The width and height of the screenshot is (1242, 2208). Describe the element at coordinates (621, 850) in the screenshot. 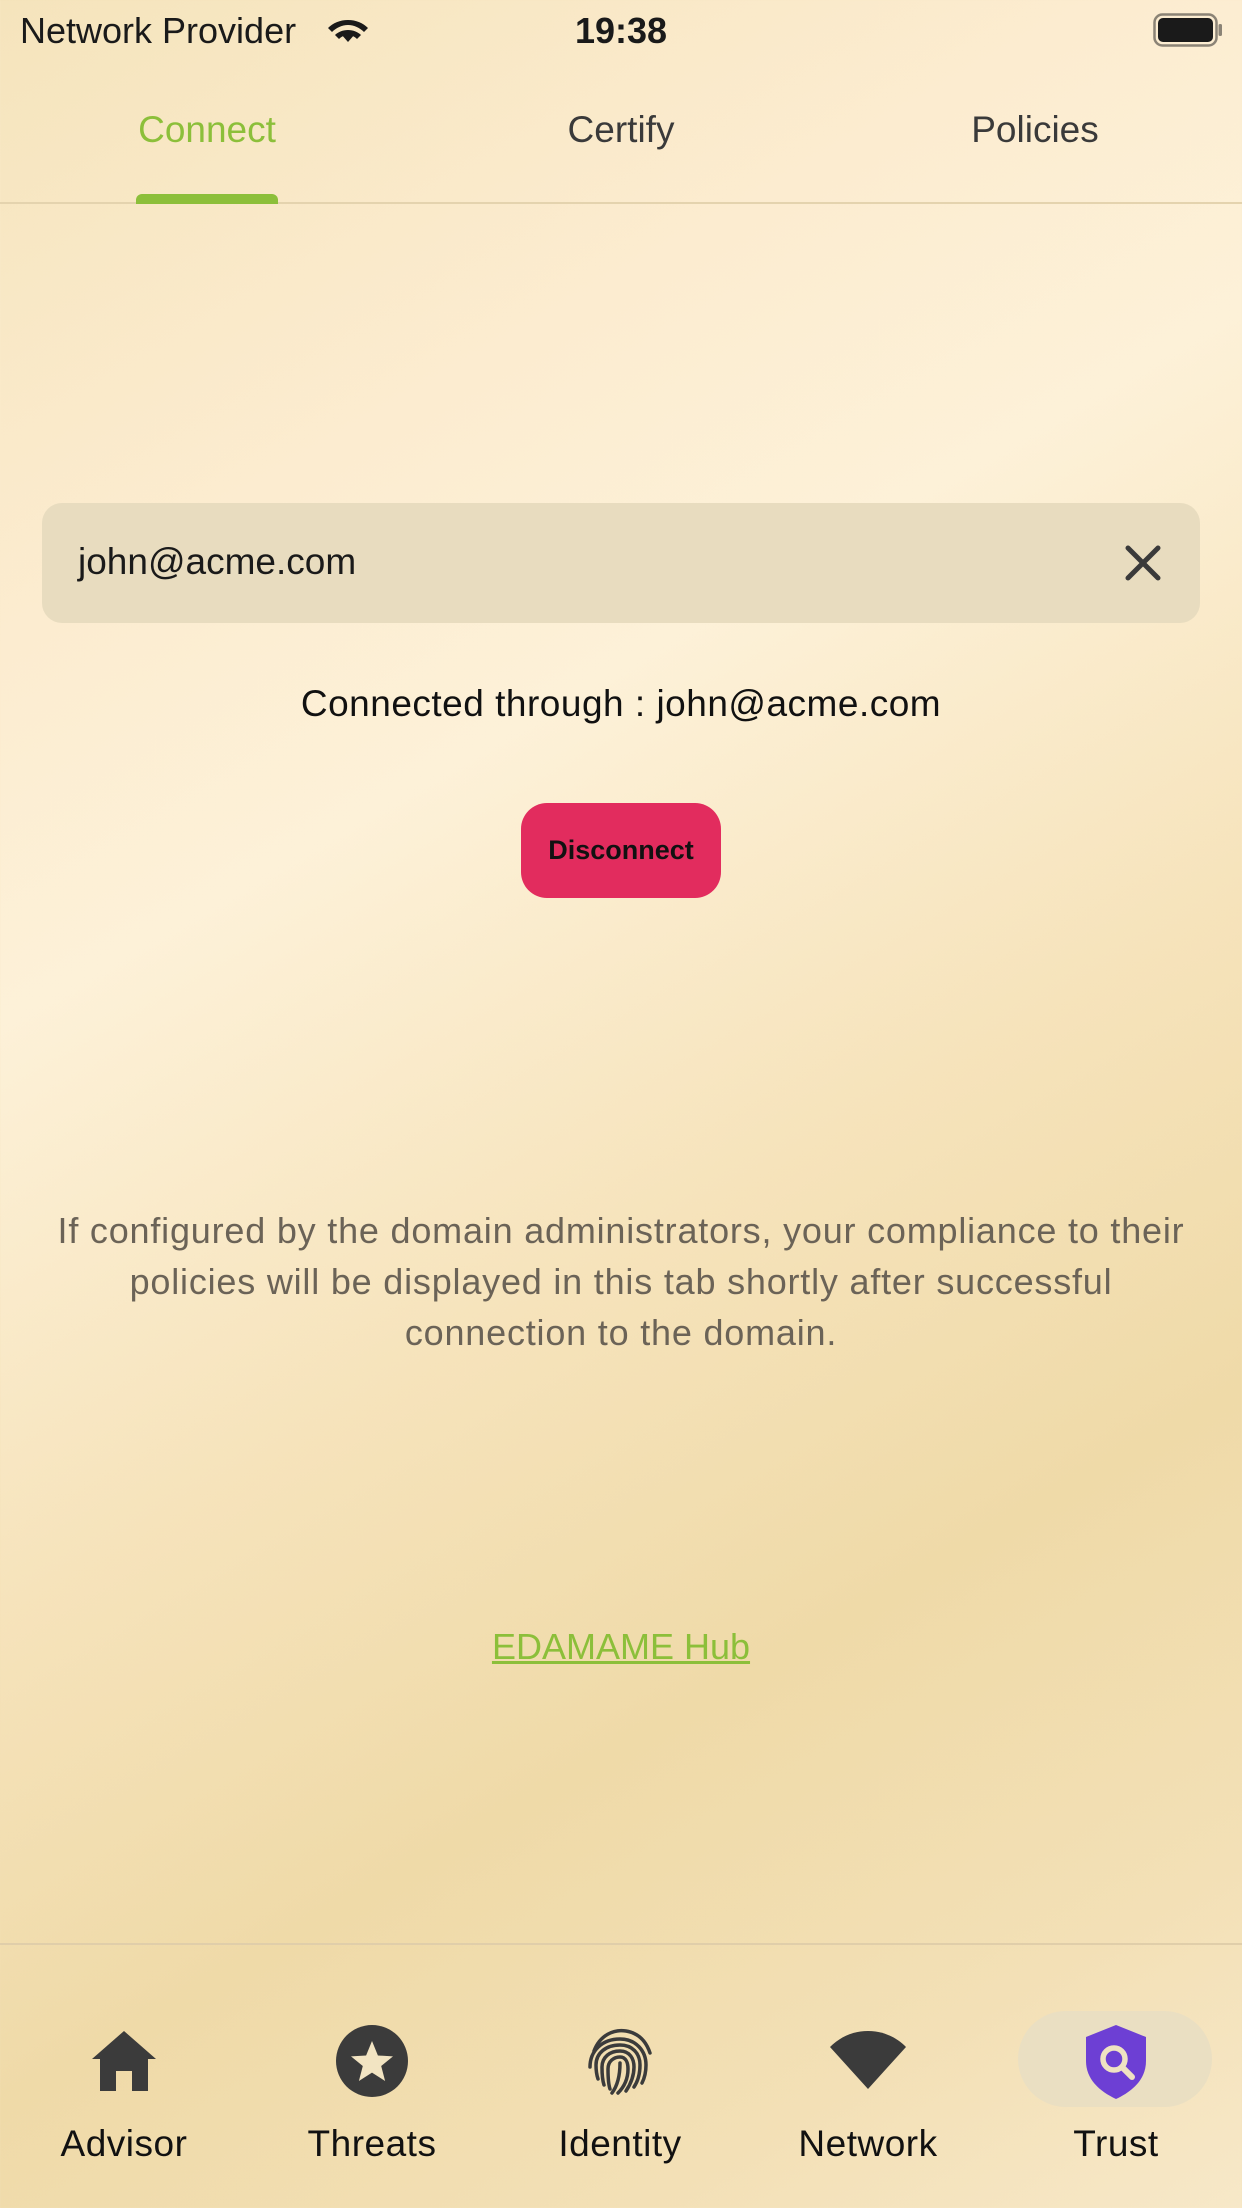

I see `disconnect-button: Disconnect` at that location.